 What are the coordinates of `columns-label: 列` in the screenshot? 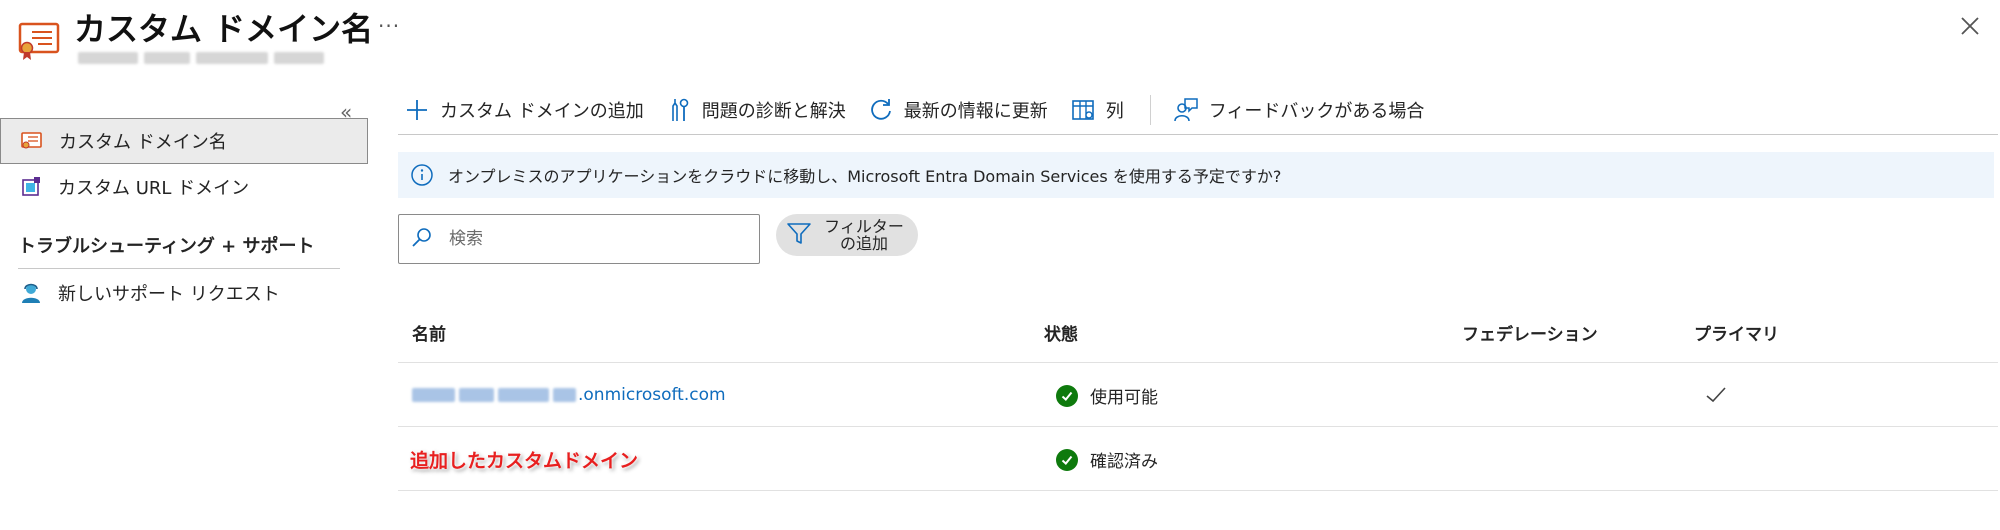 It's located at (1114, 111).